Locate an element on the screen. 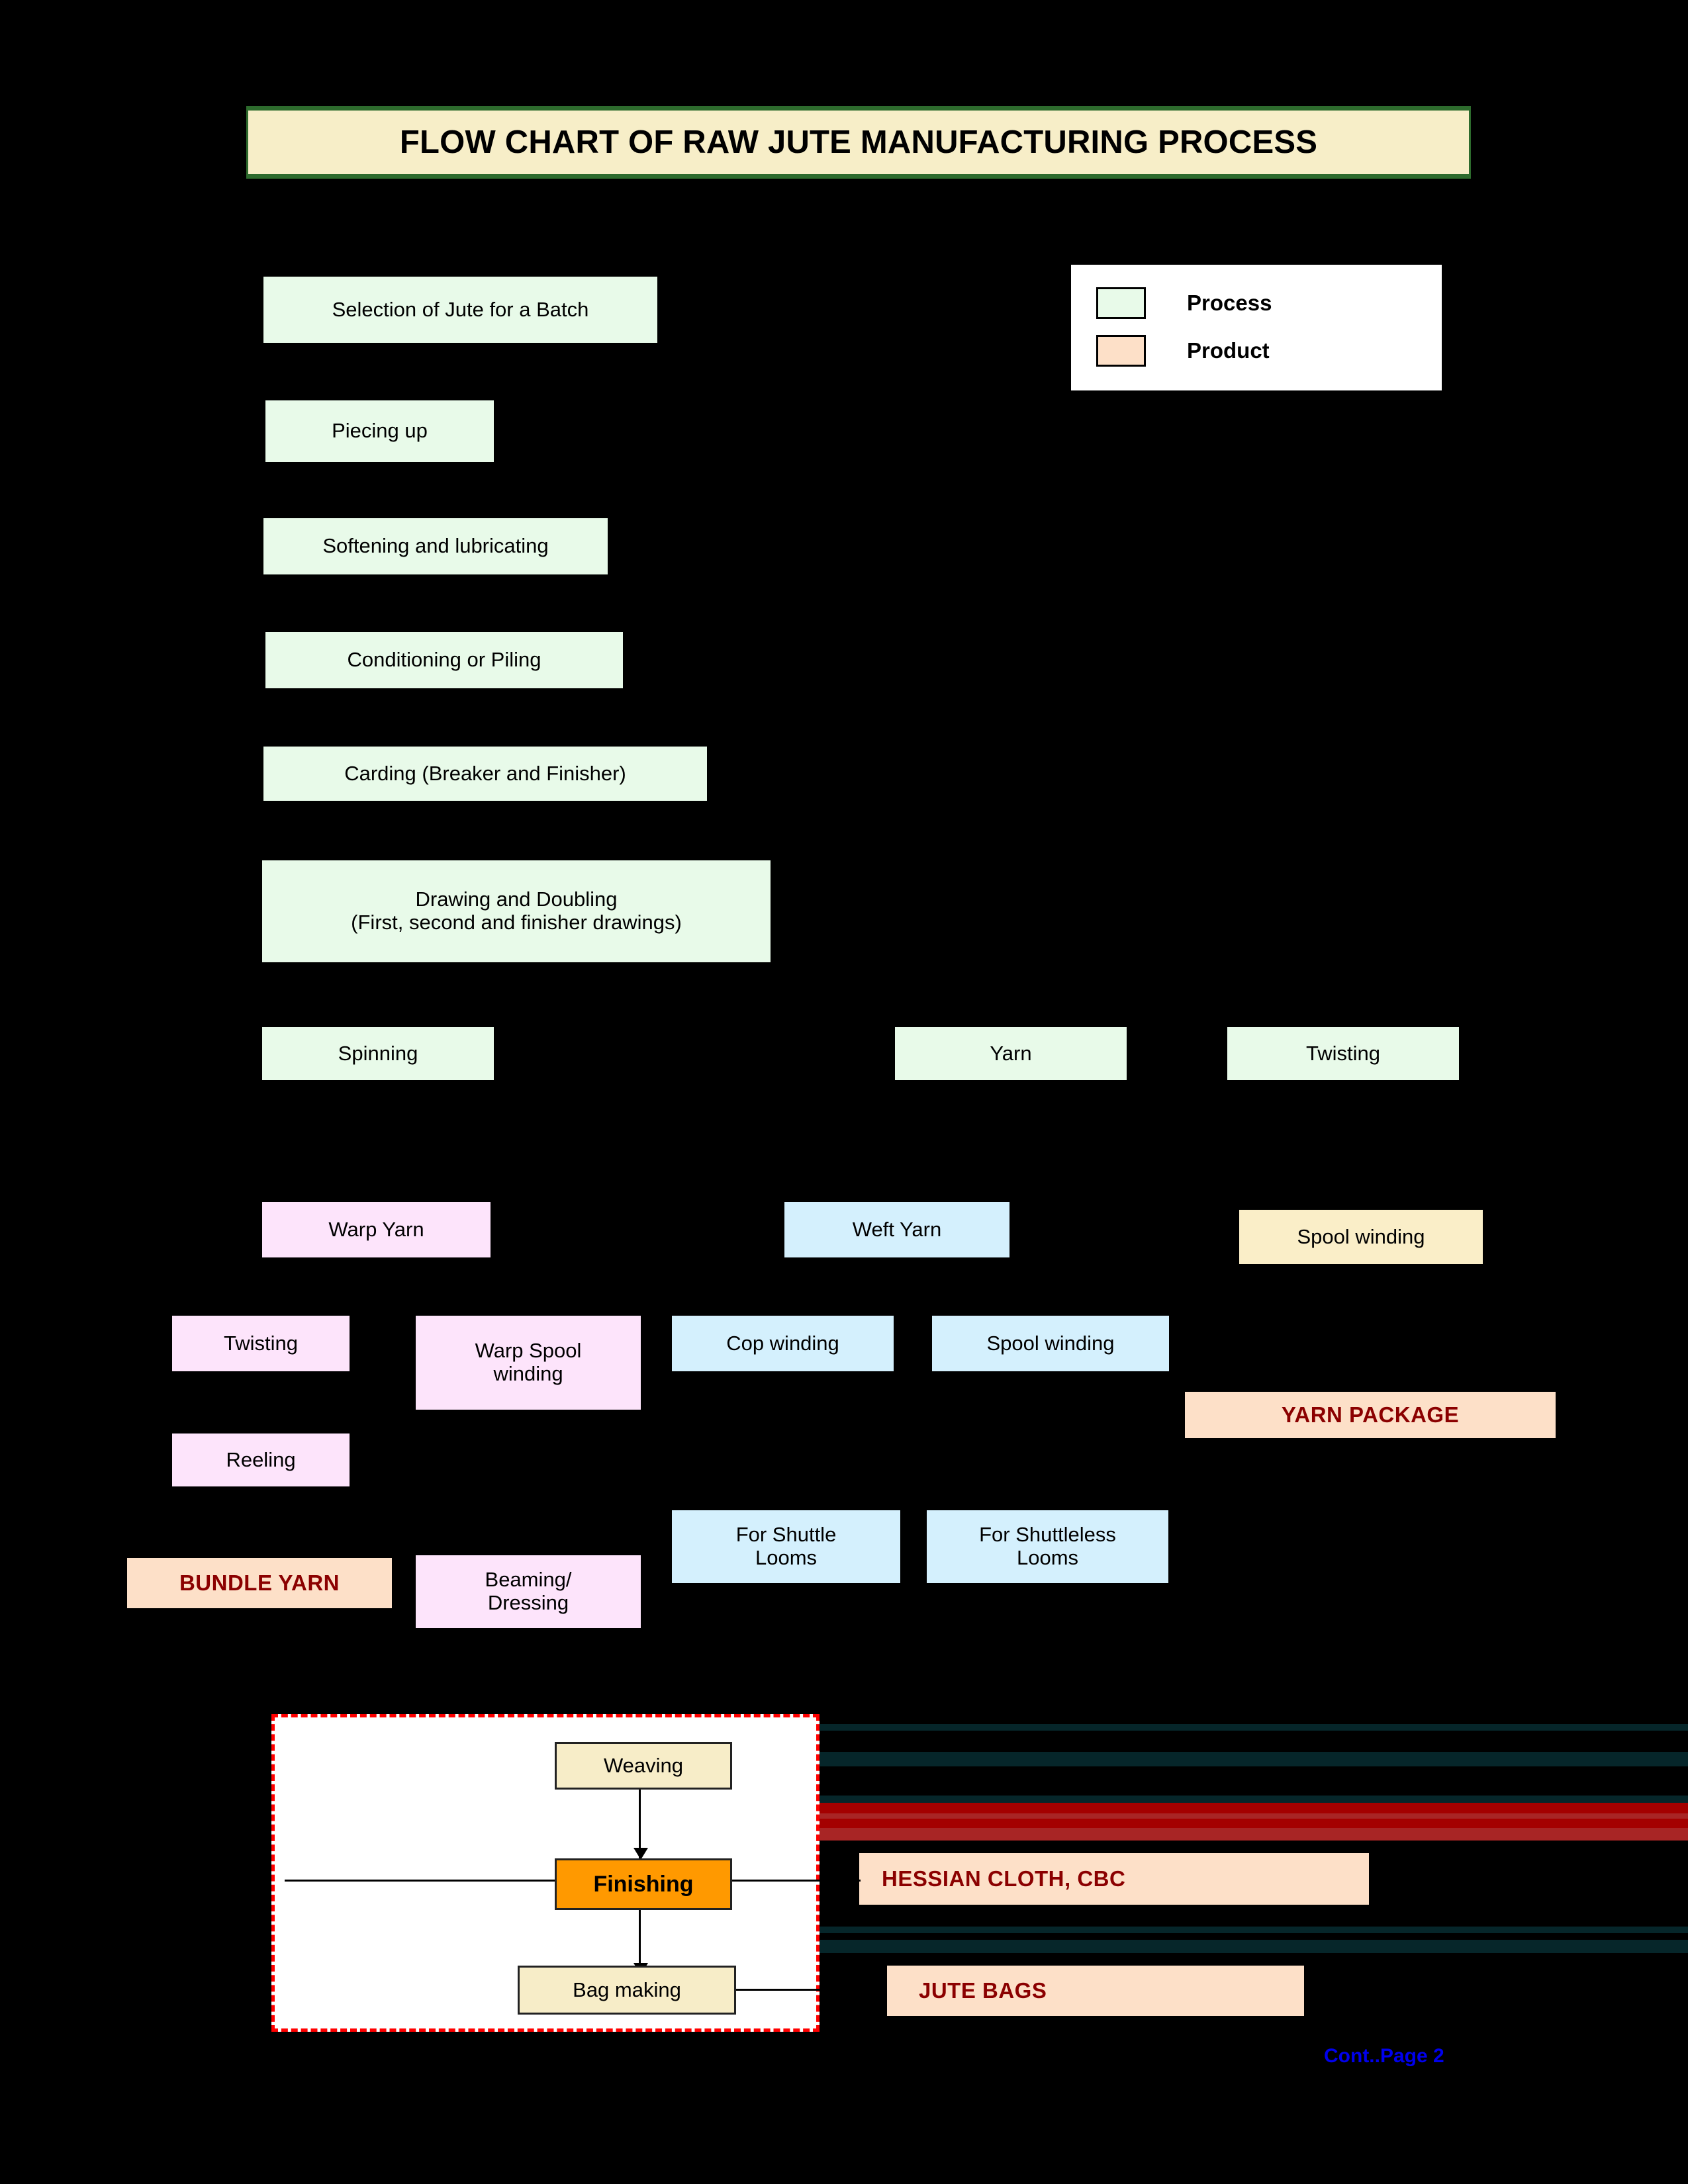 The width and height of the screenshot is (1688, 2184). node-bag-making: Bag making is located at coordinates (627, 1991).